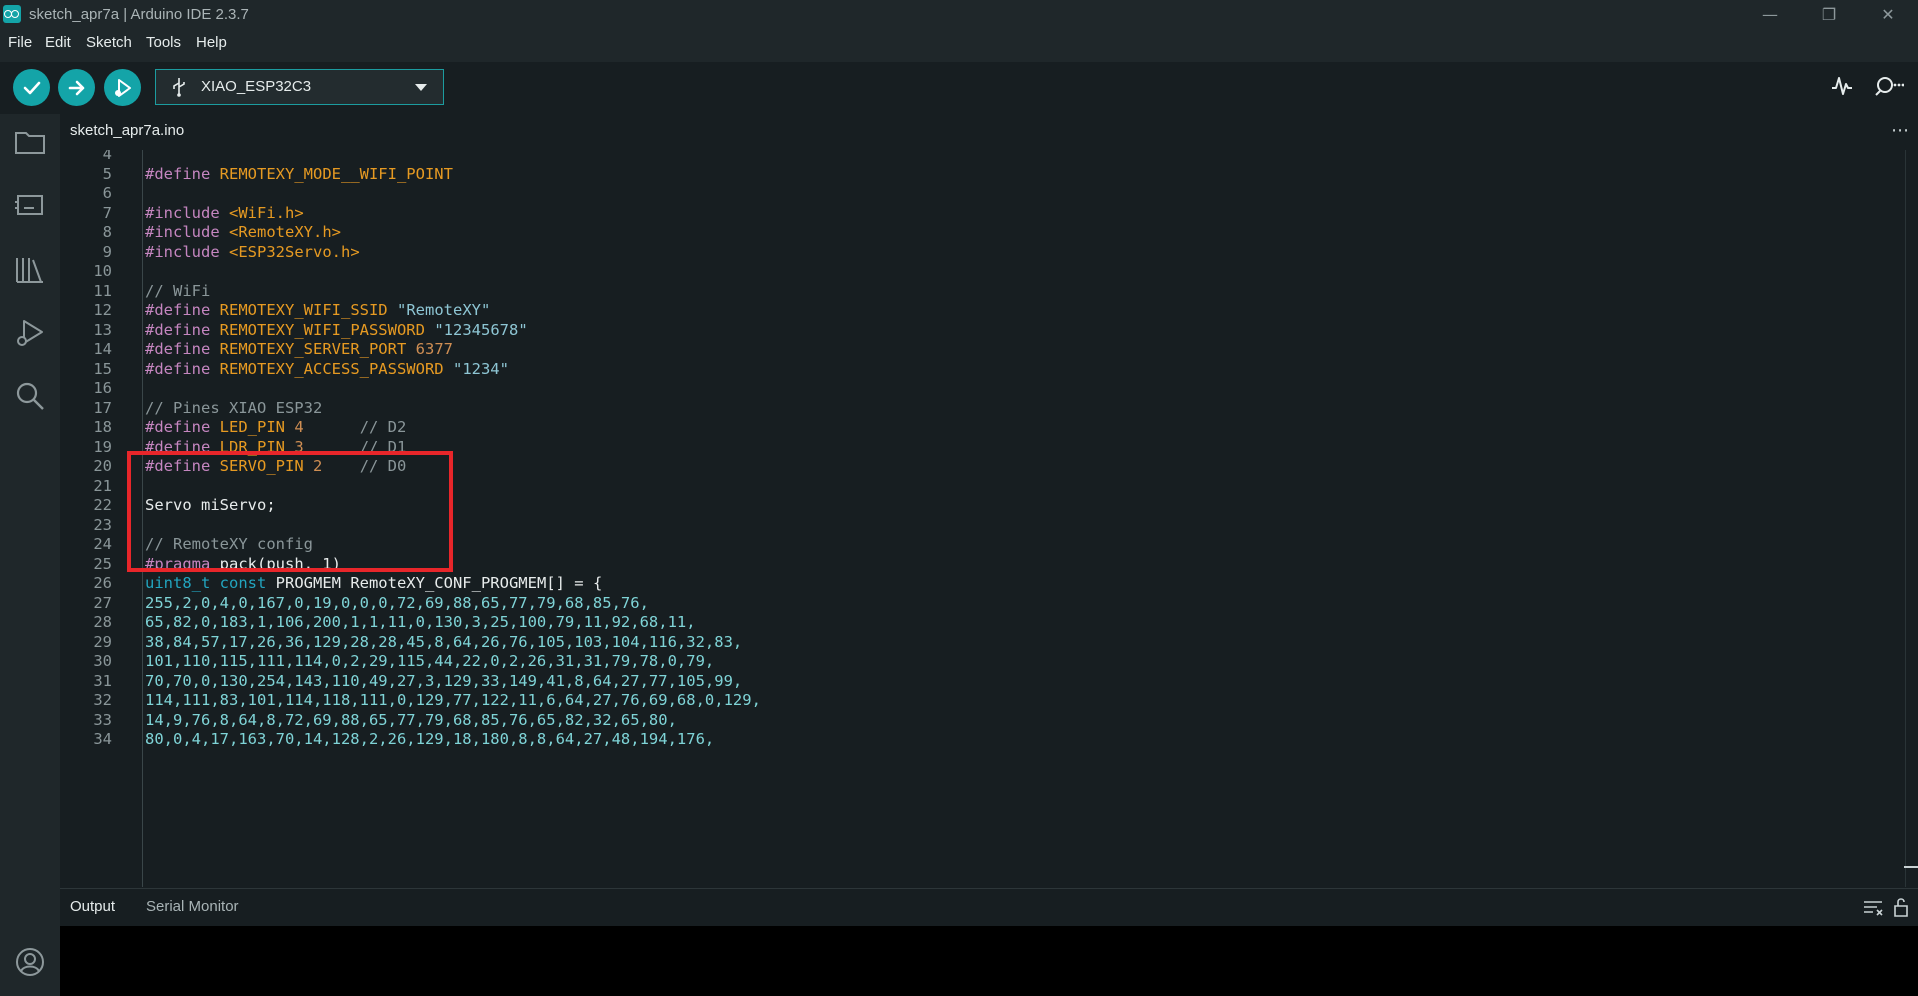 Image resolution: width=1918 pixels, height=996 pixels. What do you see at coordinates (30, 142) in the screenshot?
I see `sketchbook-folder-icon` at bounding box center [30, 142].